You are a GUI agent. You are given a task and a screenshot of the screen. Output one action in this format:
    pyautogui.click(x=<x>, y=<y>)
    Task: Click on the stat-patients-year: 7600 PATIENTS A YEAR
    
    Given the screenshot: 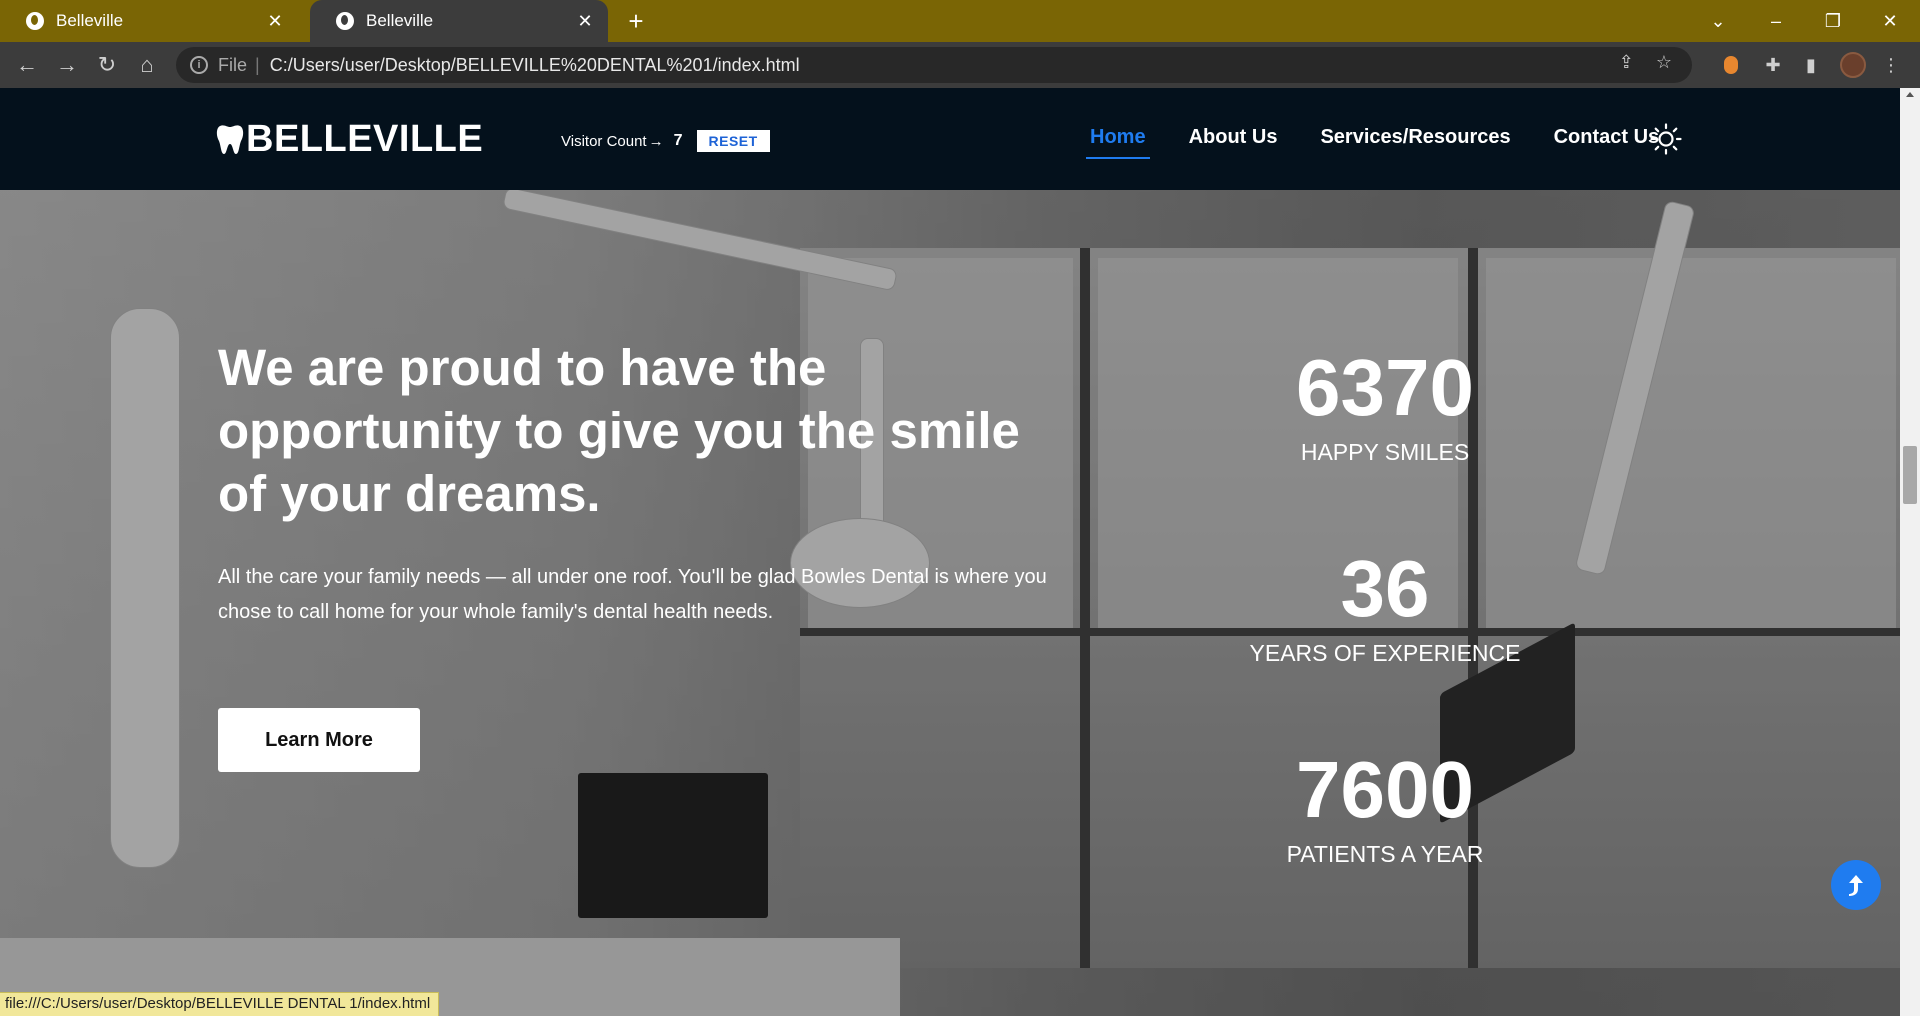 What is the action you would take?
    pyautogui.click(x=1385, y=806)
    